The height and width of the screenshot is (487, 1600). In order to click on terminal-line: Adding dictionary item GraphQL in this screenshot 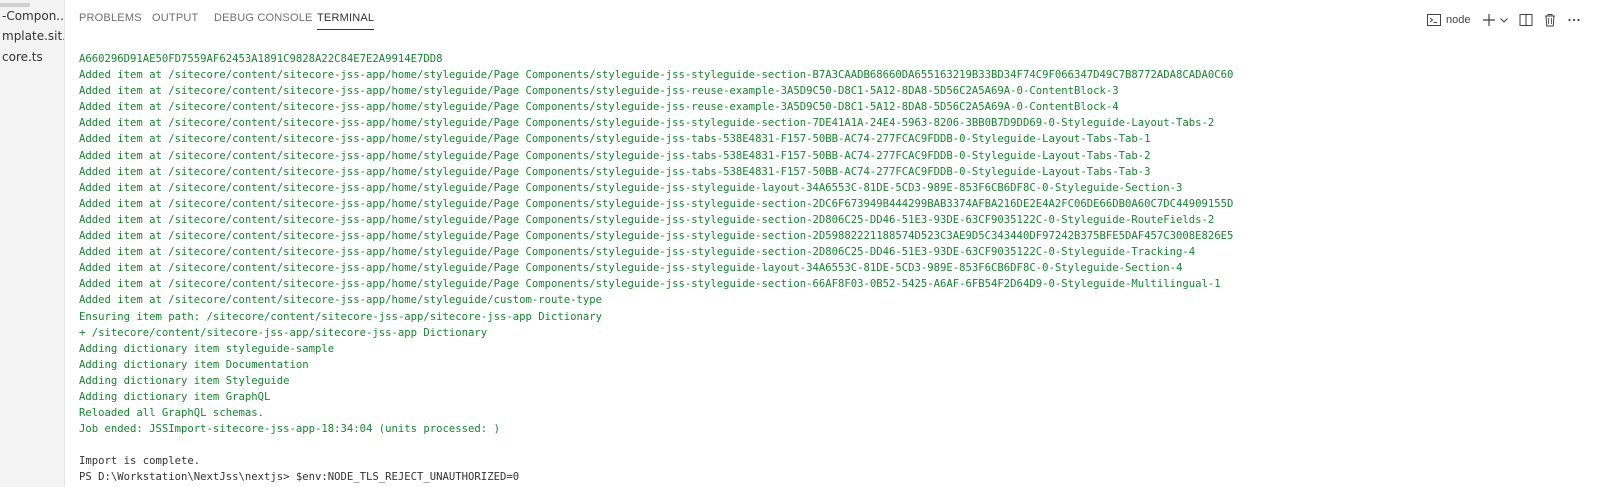, I will do `click(175, 396)`.